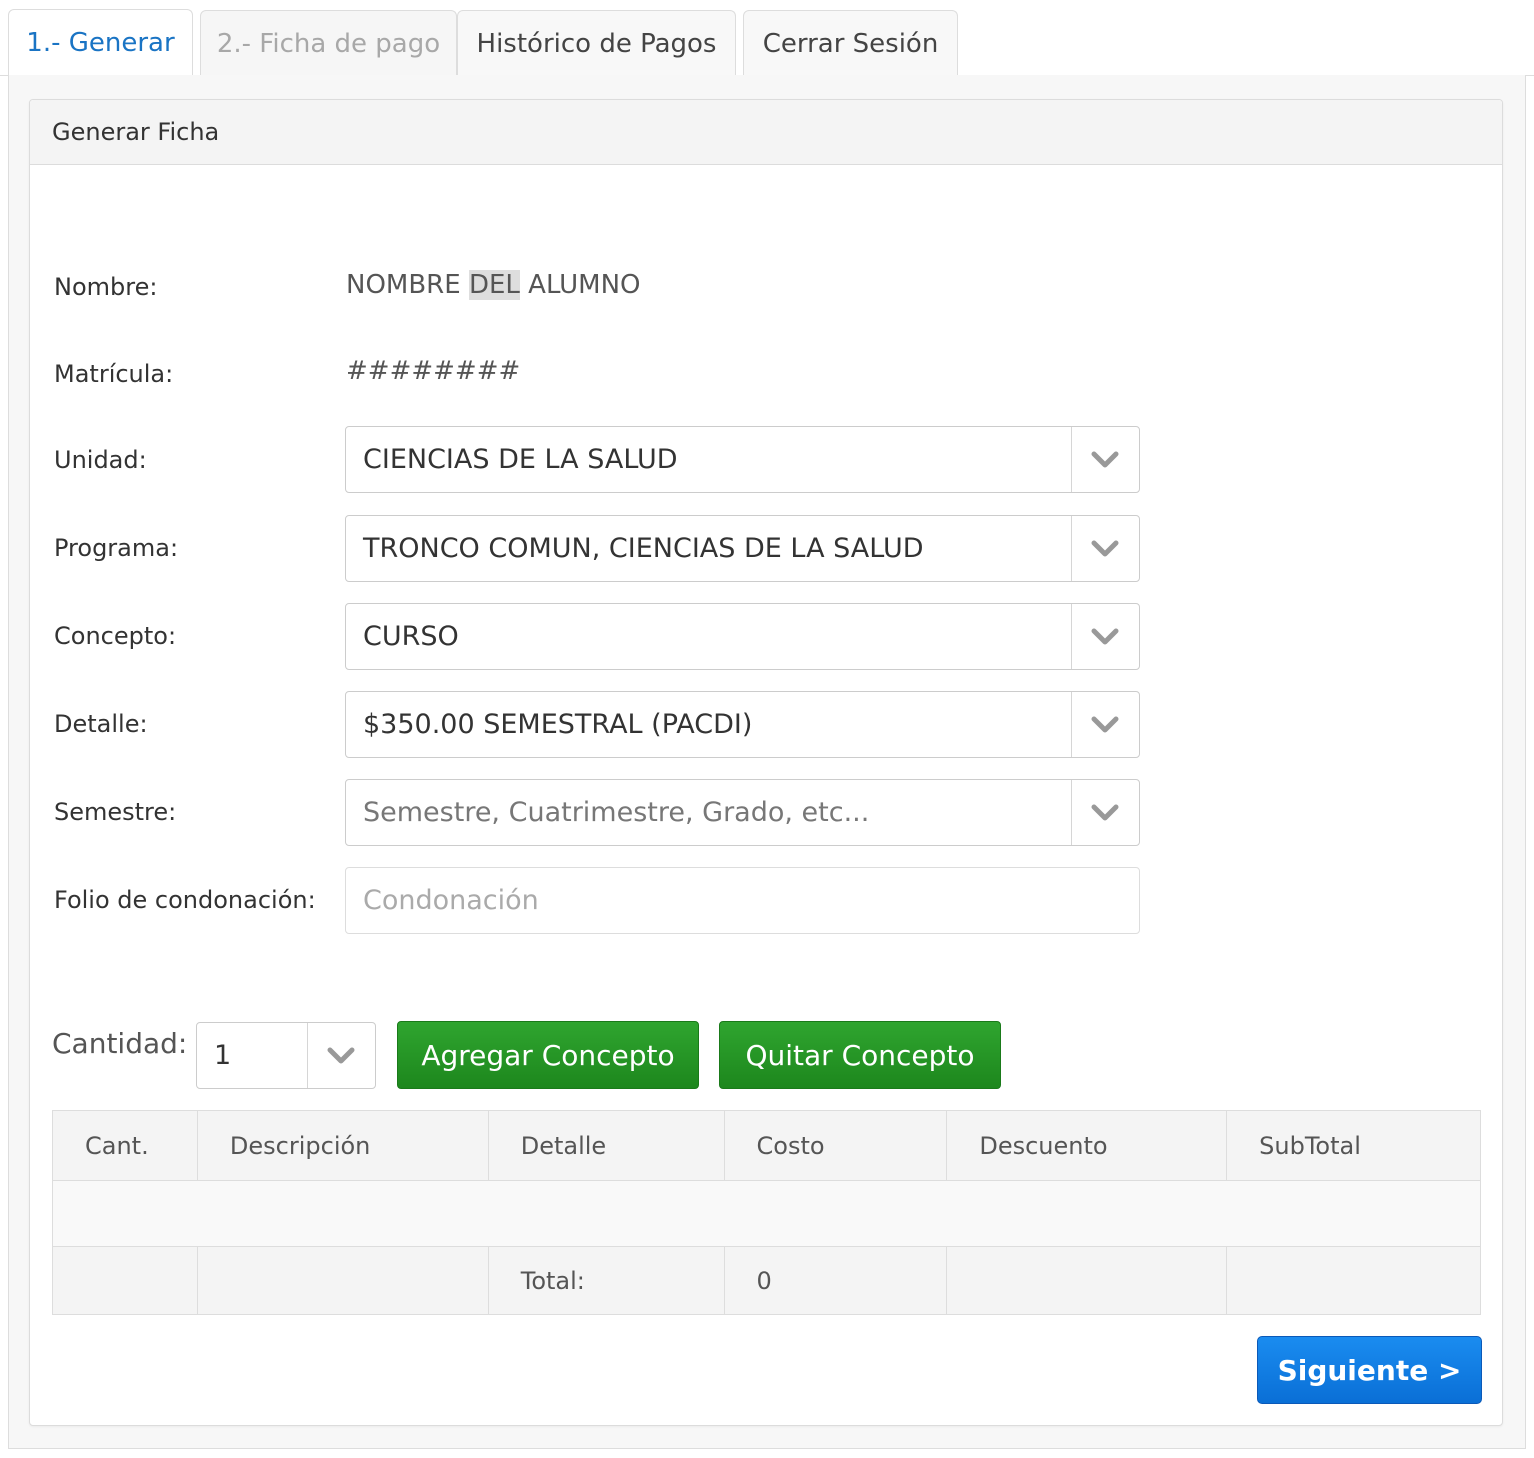  What do you see at coordinates (1353, 1145) in the screenshot?
I see `column-header-subtotal: SubTotal` at bounding box center [1353, 1145].